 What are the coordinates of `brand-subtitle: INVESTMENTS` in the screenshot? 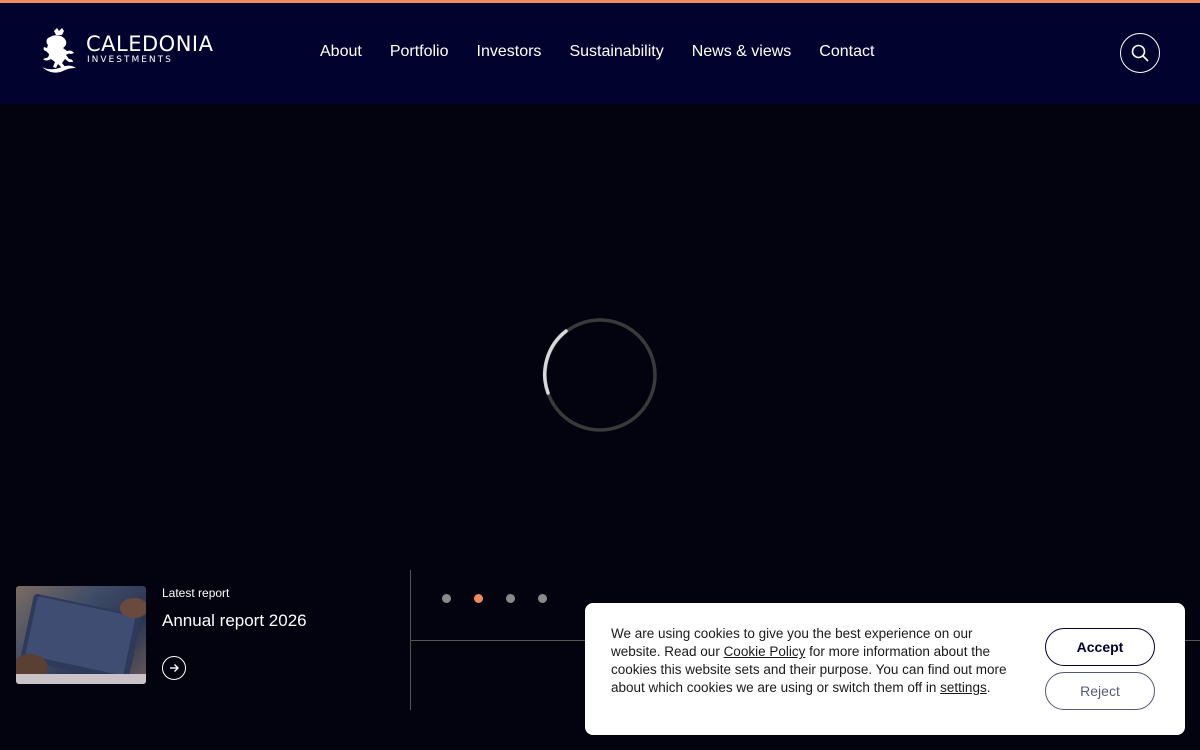 It's located at (130, 60).